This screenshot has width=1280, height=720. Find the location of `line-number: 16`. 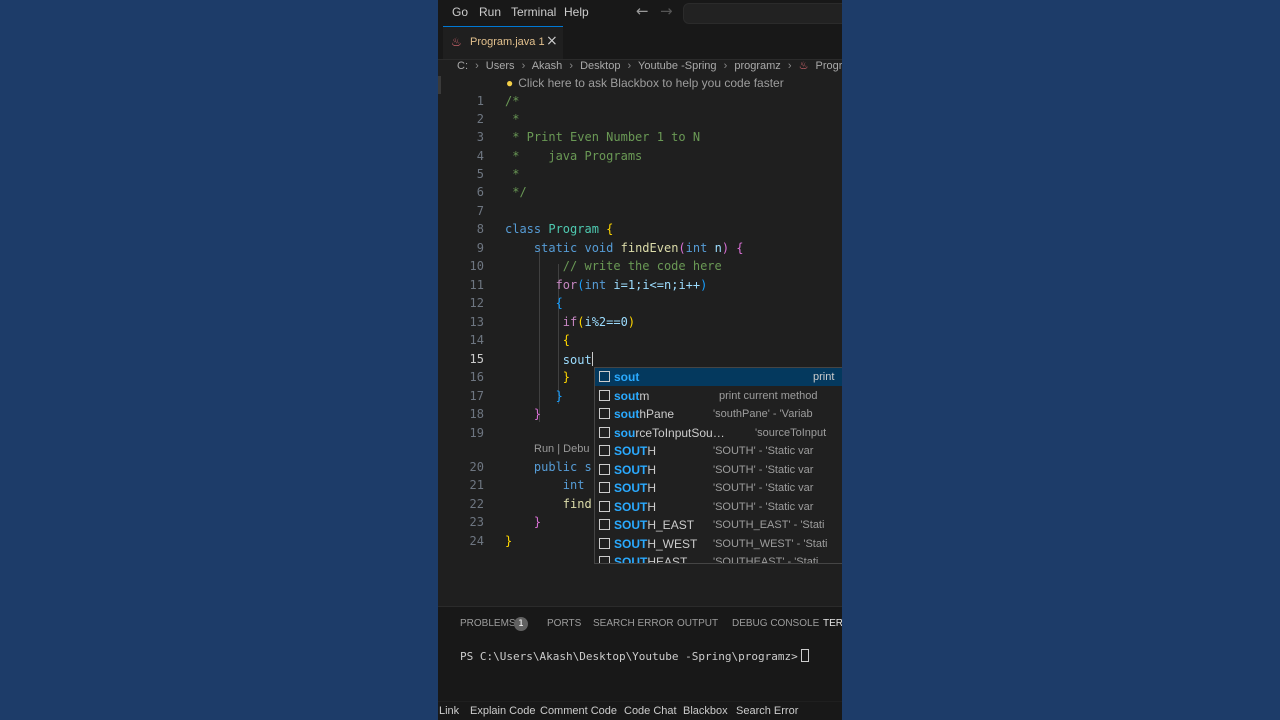

line-number: 16 is located at coordinates (476, 377).